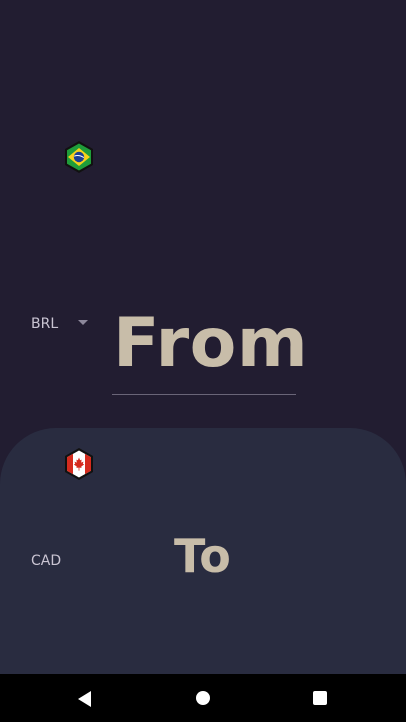  I want to click on from-amount-underline, so click(204, 394).